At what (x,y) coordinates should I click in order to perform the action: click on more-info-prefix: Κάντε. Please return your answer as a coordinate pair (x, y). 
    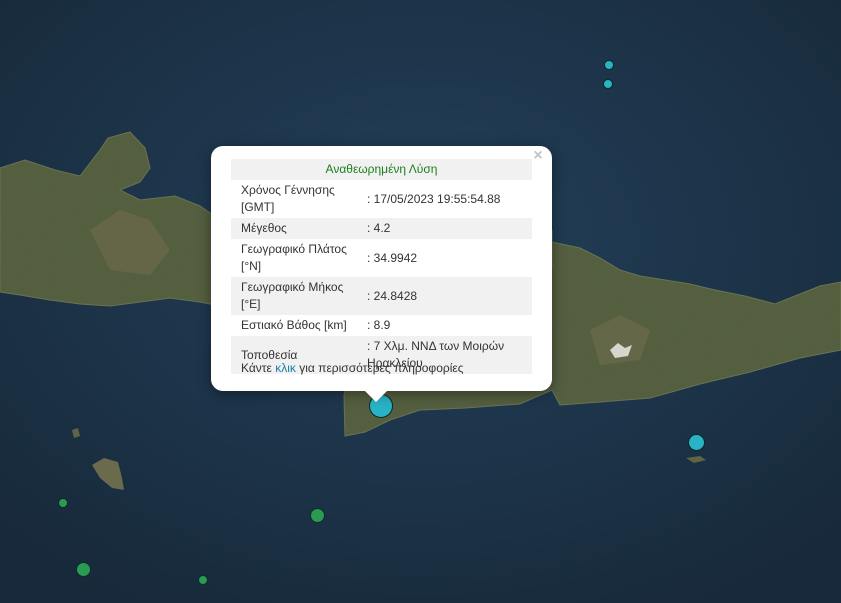
    Looking at the image, I should click on (258, 368).